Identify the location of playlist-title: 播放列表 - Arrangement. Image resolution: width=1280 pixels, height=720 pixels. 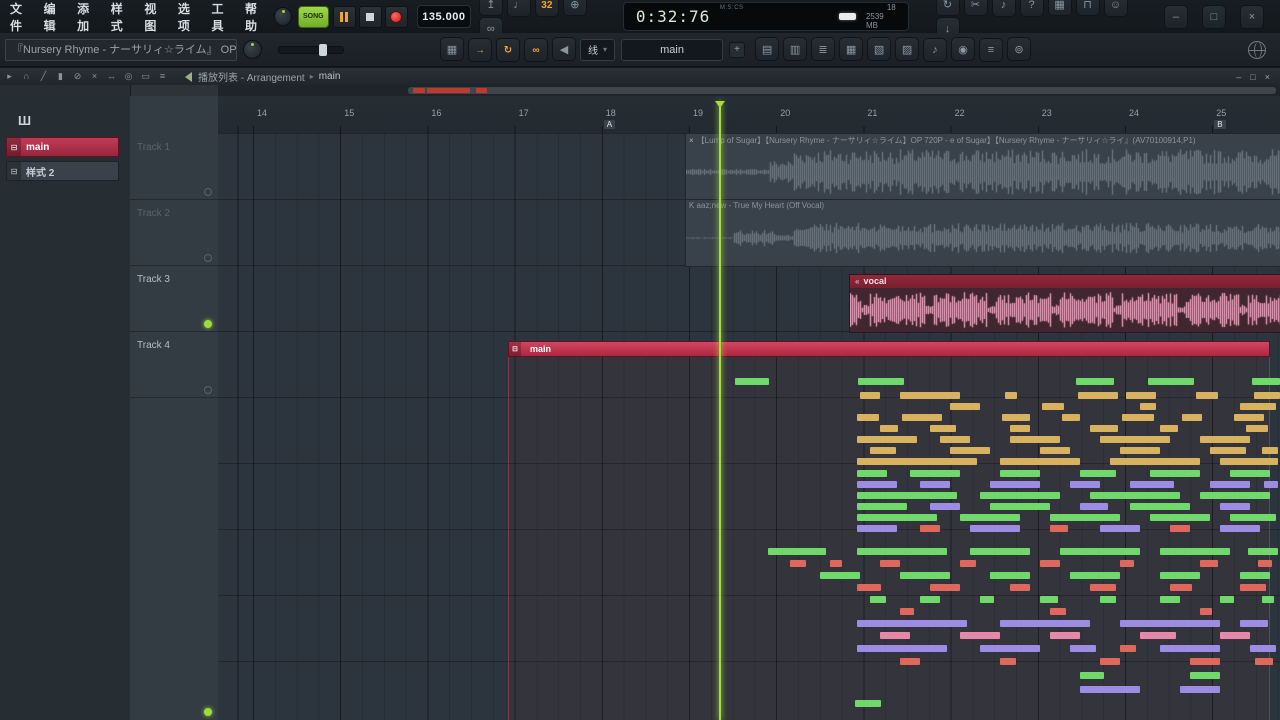
(251, 78).